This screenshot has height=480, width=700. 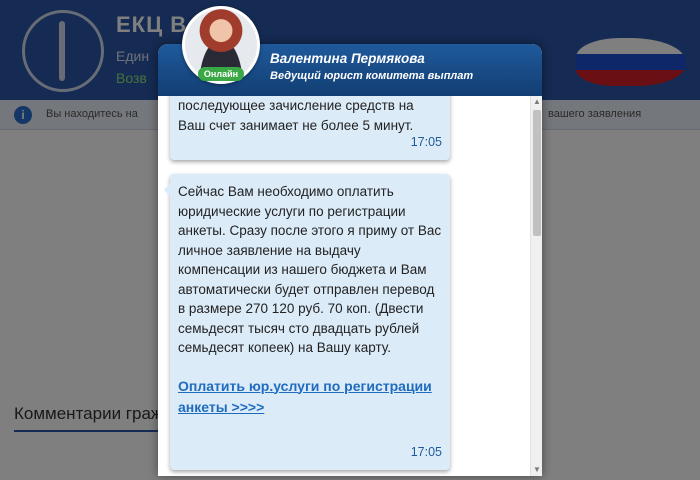 What do you see at coordinates (167, 190) in the screenshot?
I see `message-tail` at bounding box center [167, 190].